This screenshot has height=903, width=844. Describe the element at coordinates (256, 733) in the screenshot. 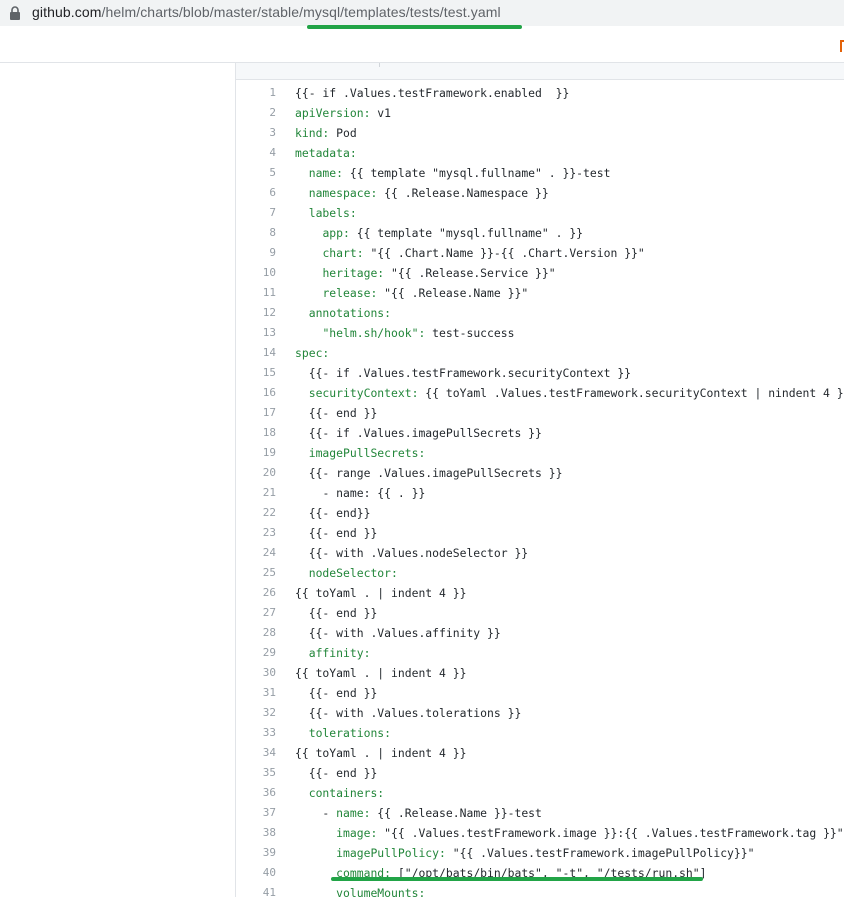

I see `line-number: 33` at that location.